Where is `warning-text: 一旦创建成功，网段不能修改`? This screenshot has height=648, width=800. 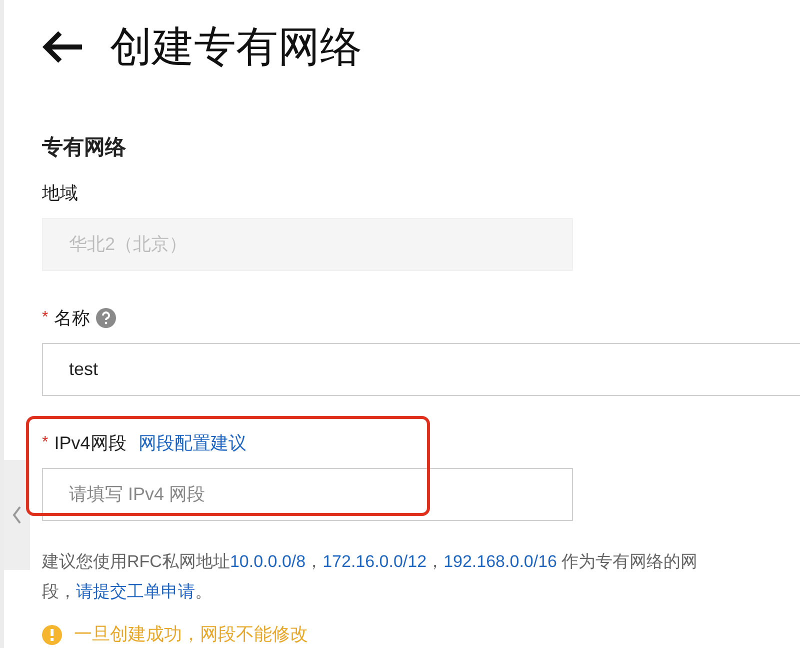
warning-text: 一旦创建成功，网段不能修改 is located at coordinates (191, 634).